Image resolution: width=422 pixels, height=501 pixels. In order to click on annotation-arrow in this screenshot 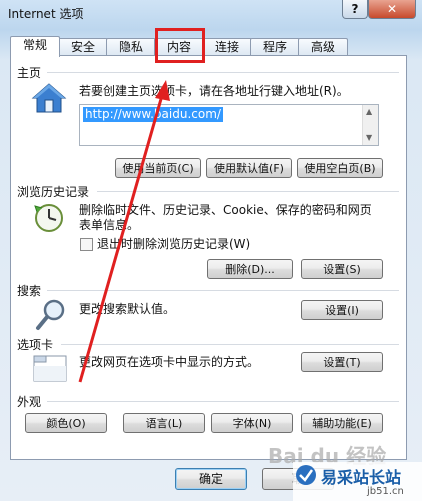, I will do `click(124, 231)`.